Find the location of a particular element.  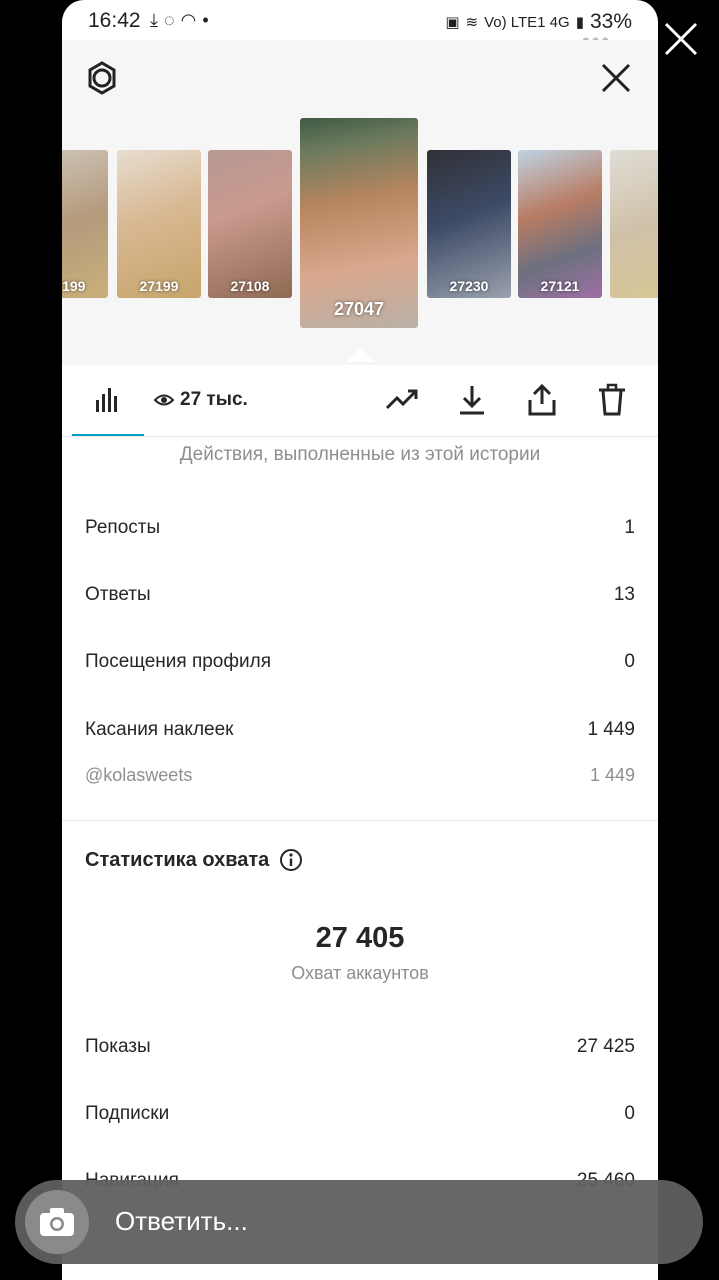

reach-section-title: Статистика охвата is located at coordinates (194, 860).